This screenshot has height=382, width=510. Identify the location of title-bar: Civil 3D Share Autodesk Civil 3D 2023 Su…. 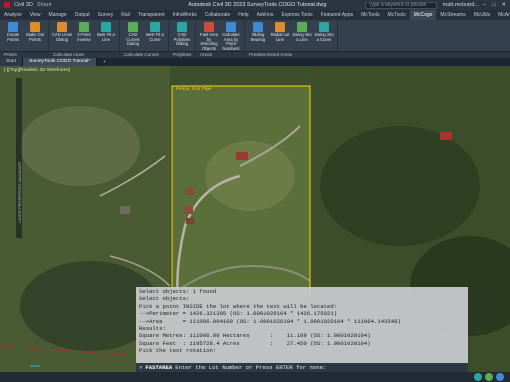
(255, 5).